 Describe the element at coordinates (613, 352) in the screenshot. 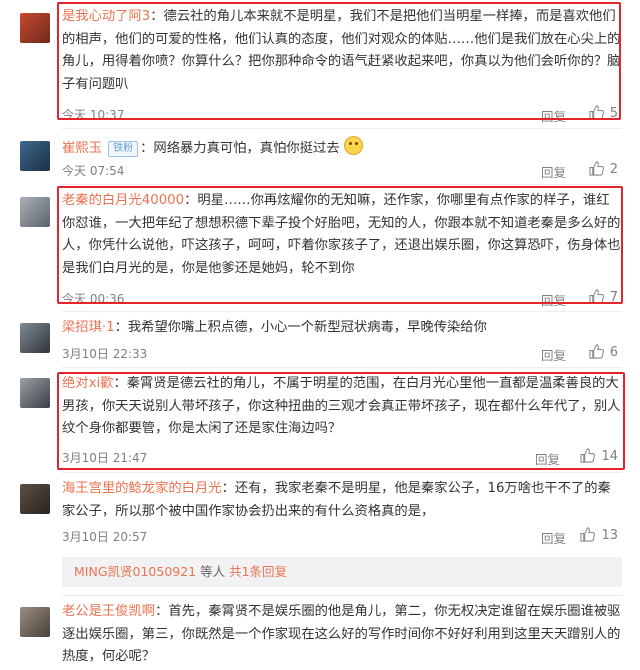

I see `like-count: 6` at that location.